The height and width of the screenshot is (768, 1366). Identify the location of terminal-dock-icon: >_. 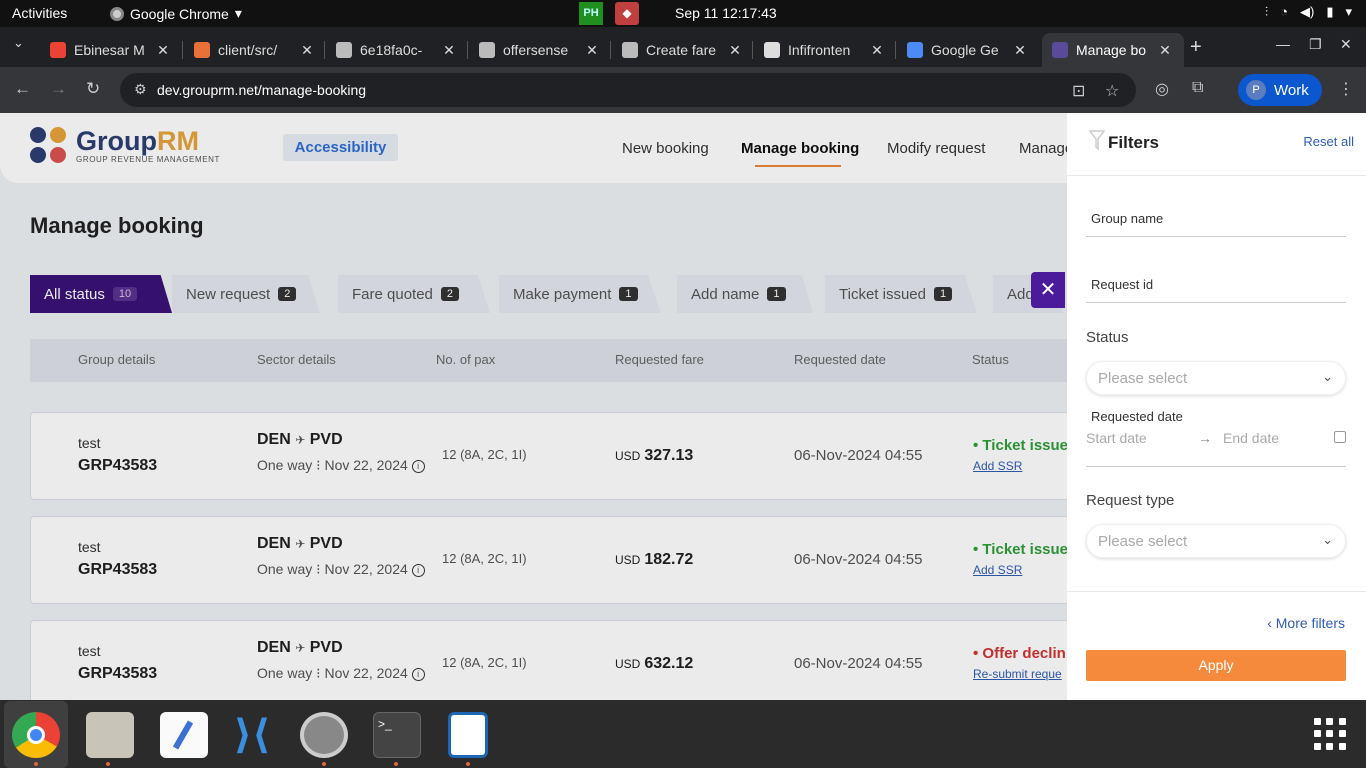
(397, 735).